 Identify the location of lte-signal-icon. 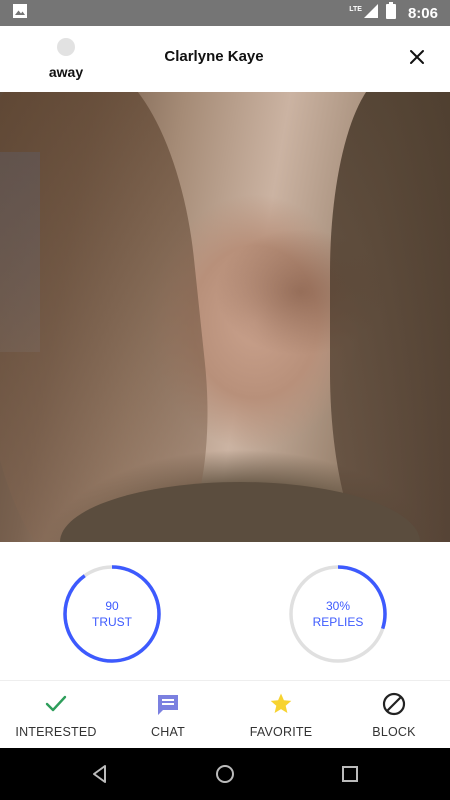
(370, 13).